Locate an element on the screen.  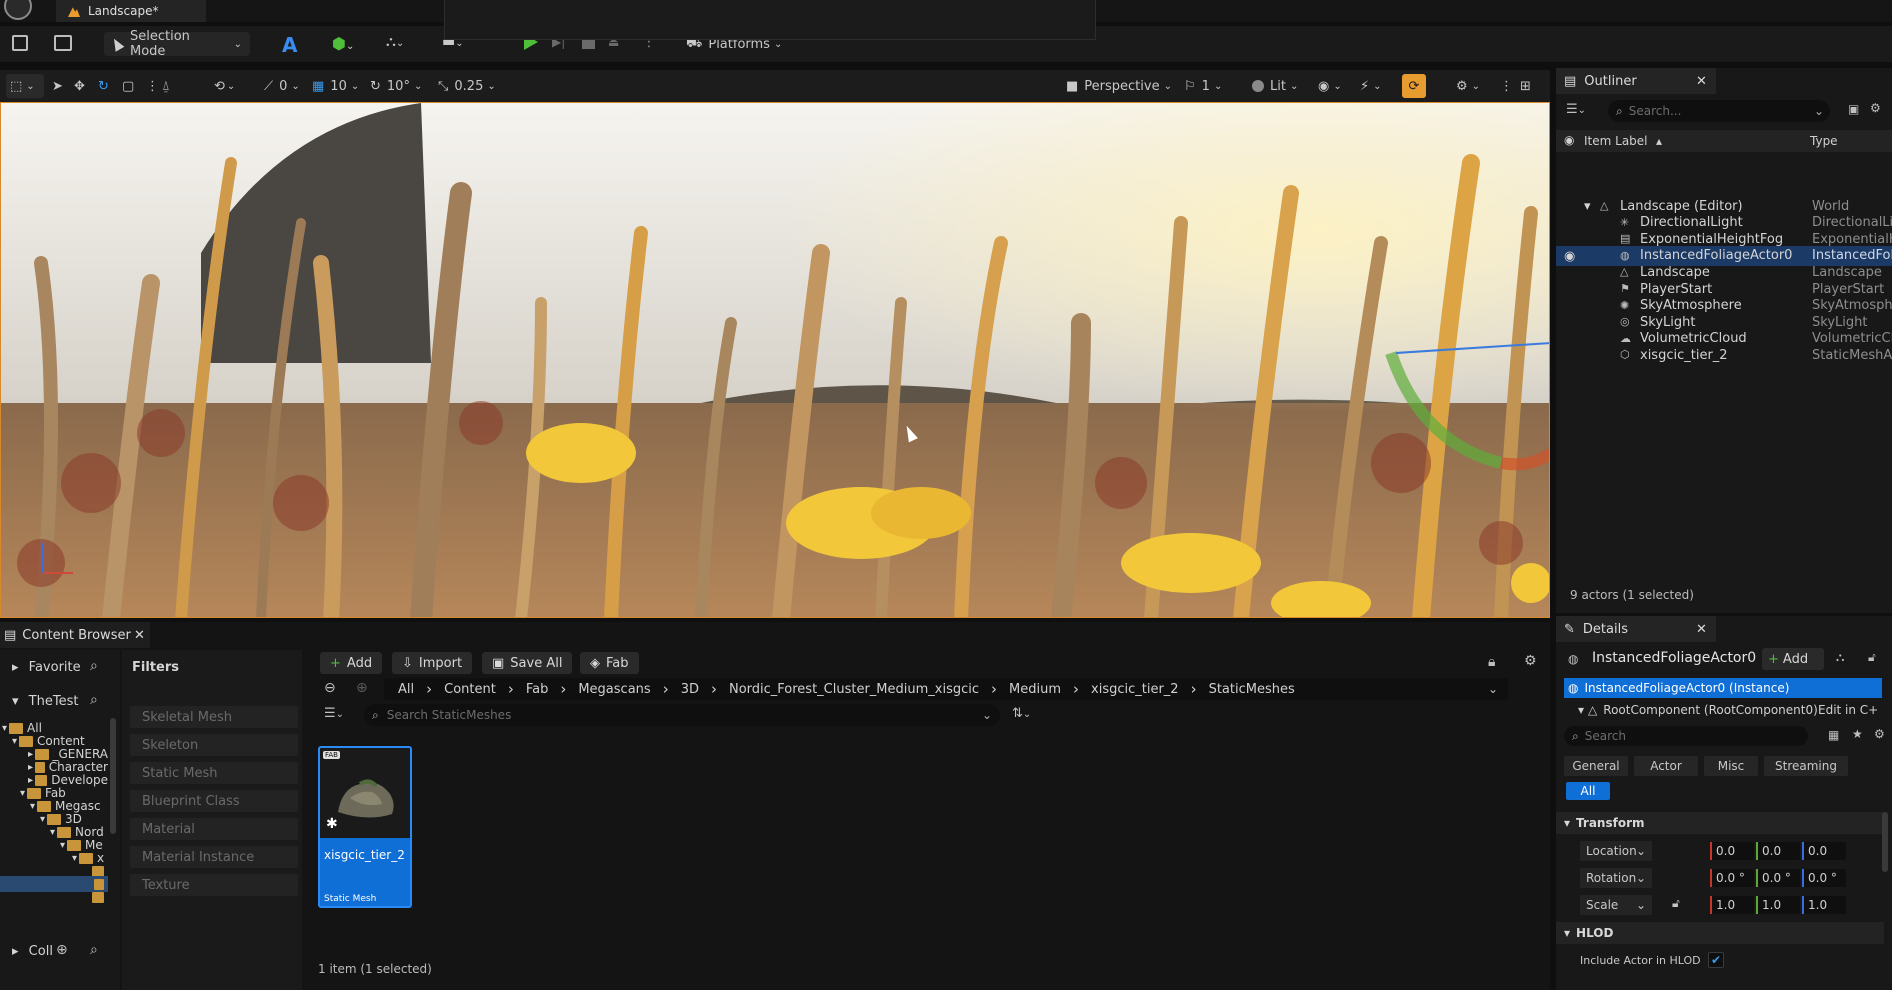
rotation-z-field: 0.0 ° is located at coordinates (1824, 878).